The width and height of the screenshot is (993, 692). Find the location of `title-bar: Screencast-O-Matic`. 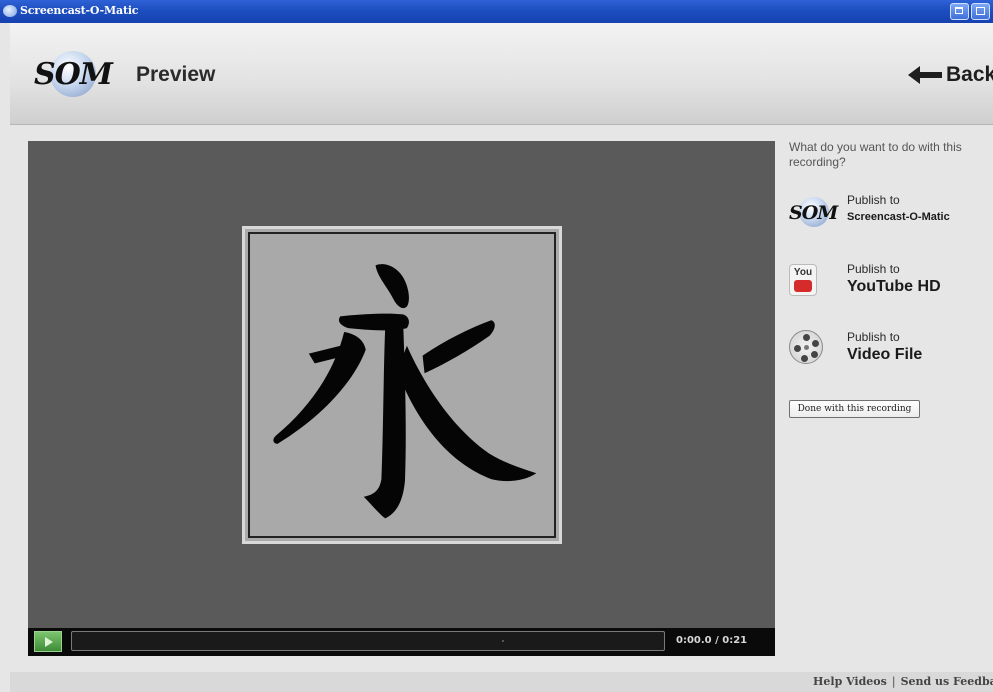

title-bar: Screencast-O-Matic is located at coordinates (496, 11).